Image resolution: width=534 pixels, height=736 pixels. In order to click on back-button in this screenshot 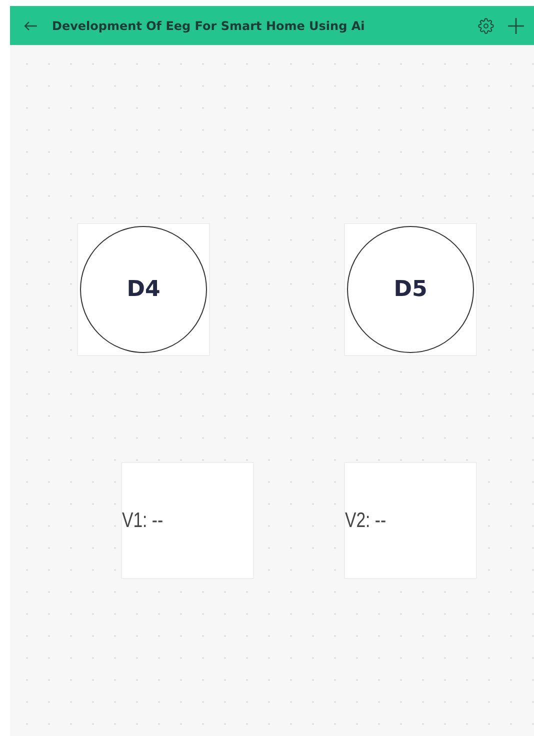, I will do `click(31, 25)`.